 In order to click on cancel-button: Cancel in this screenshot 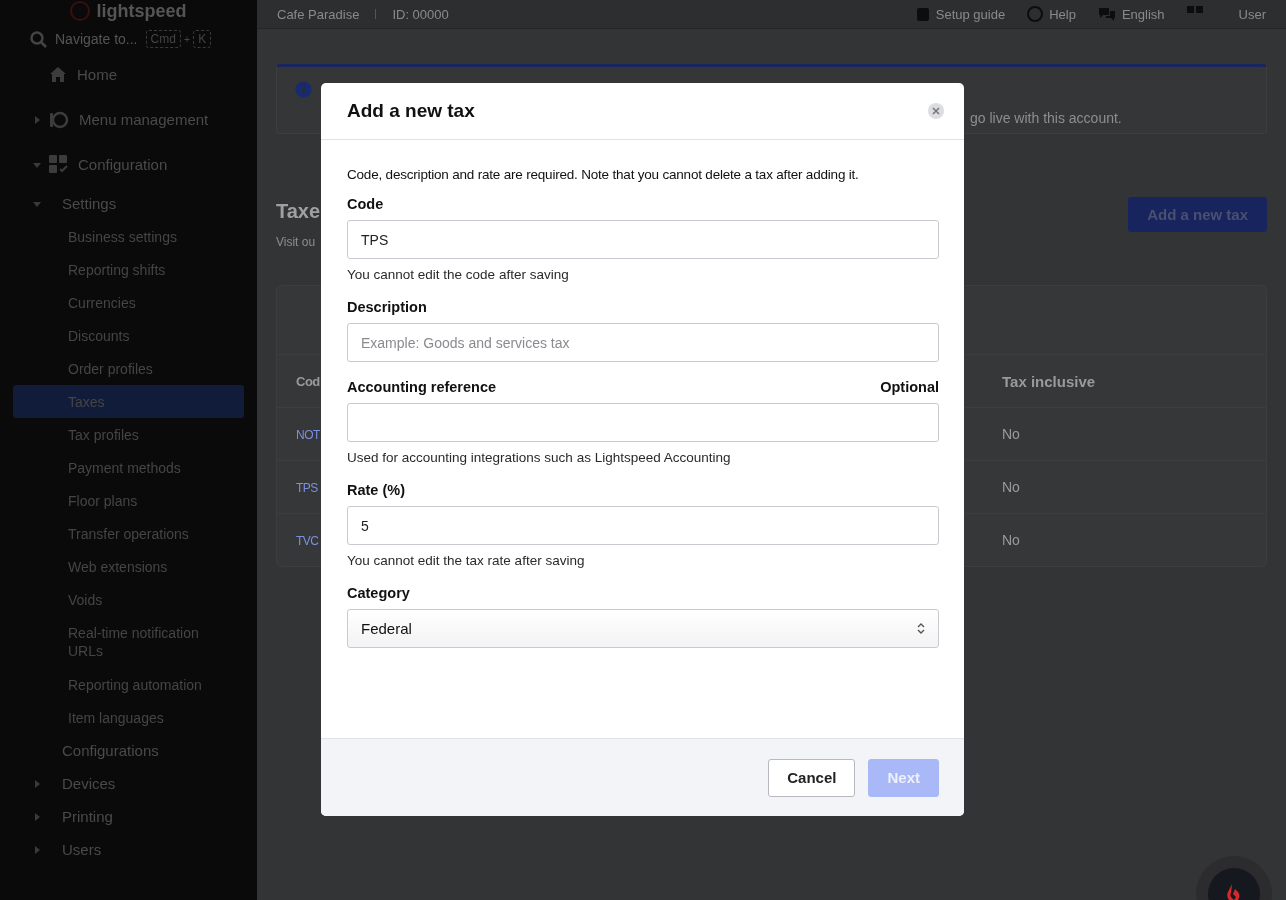, I will do `click(812, 777)`.